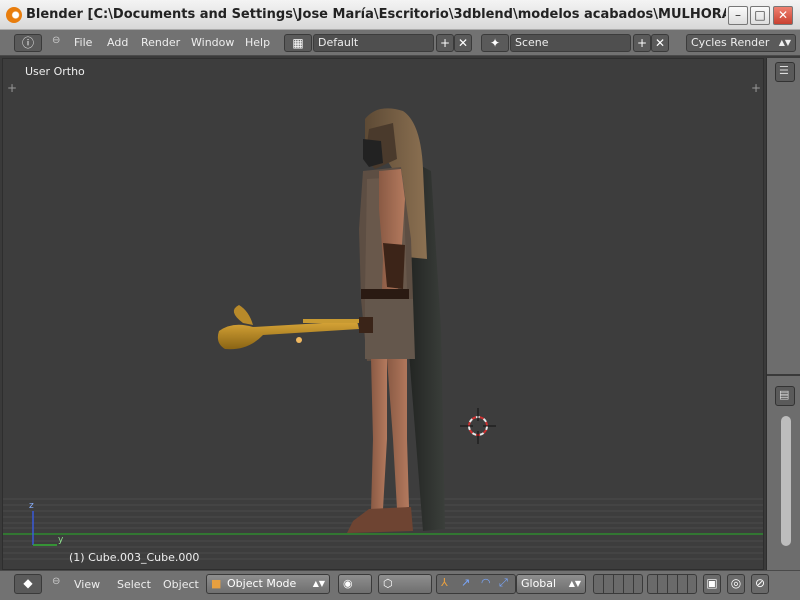 This screenshot has height=600, width=800. Describe the element at coordinates (61, 540) in the screenshot. I see `axis-y-label: y` at that location.